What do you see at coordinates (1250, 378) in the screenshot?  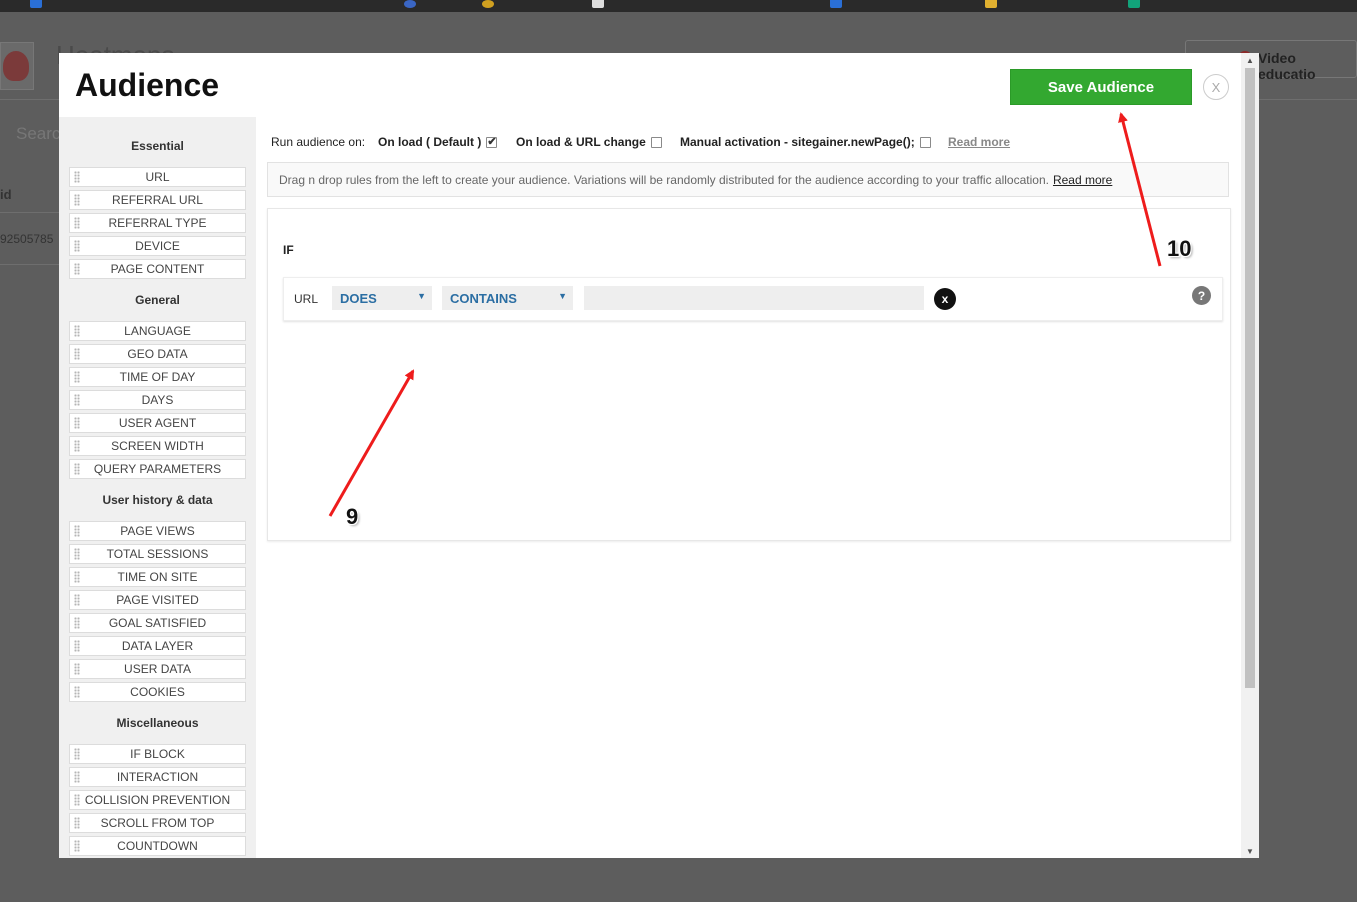 I see `scroll-thumb` at bounding box center [1250, 378].